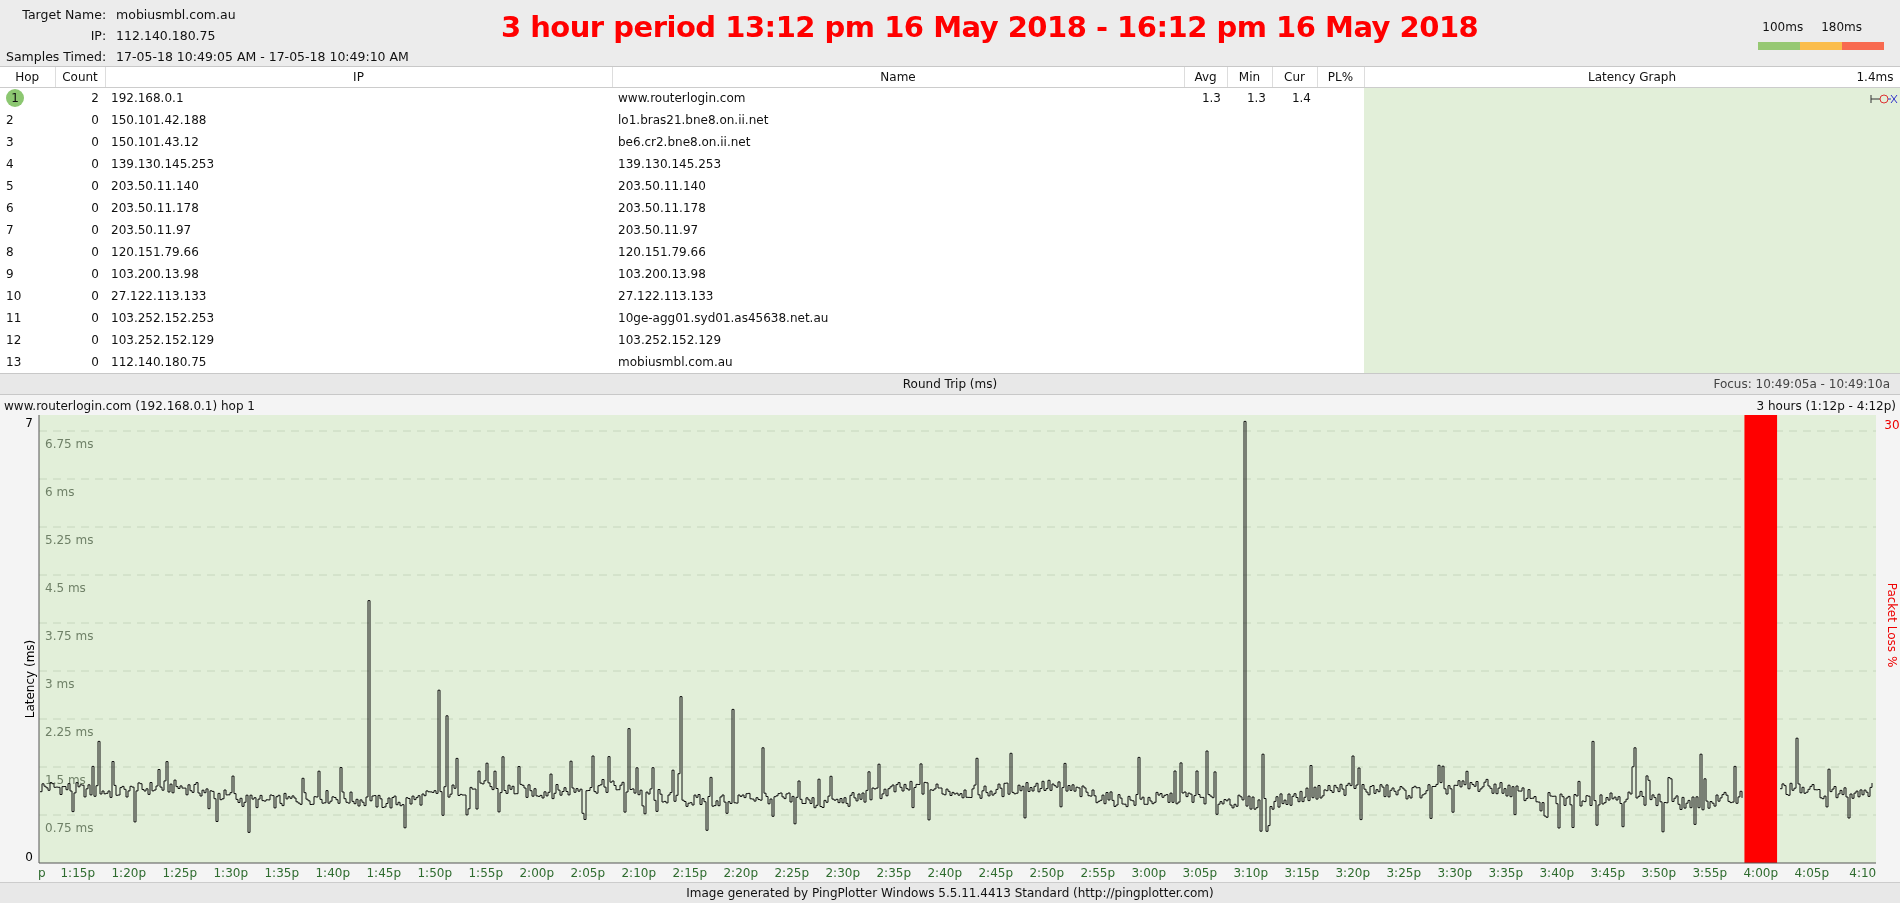 This screenshot has width=1900, height=903. Describe the element at coordinates (14, 318) in the screenshot. I see `hop-number: 11` at that location.